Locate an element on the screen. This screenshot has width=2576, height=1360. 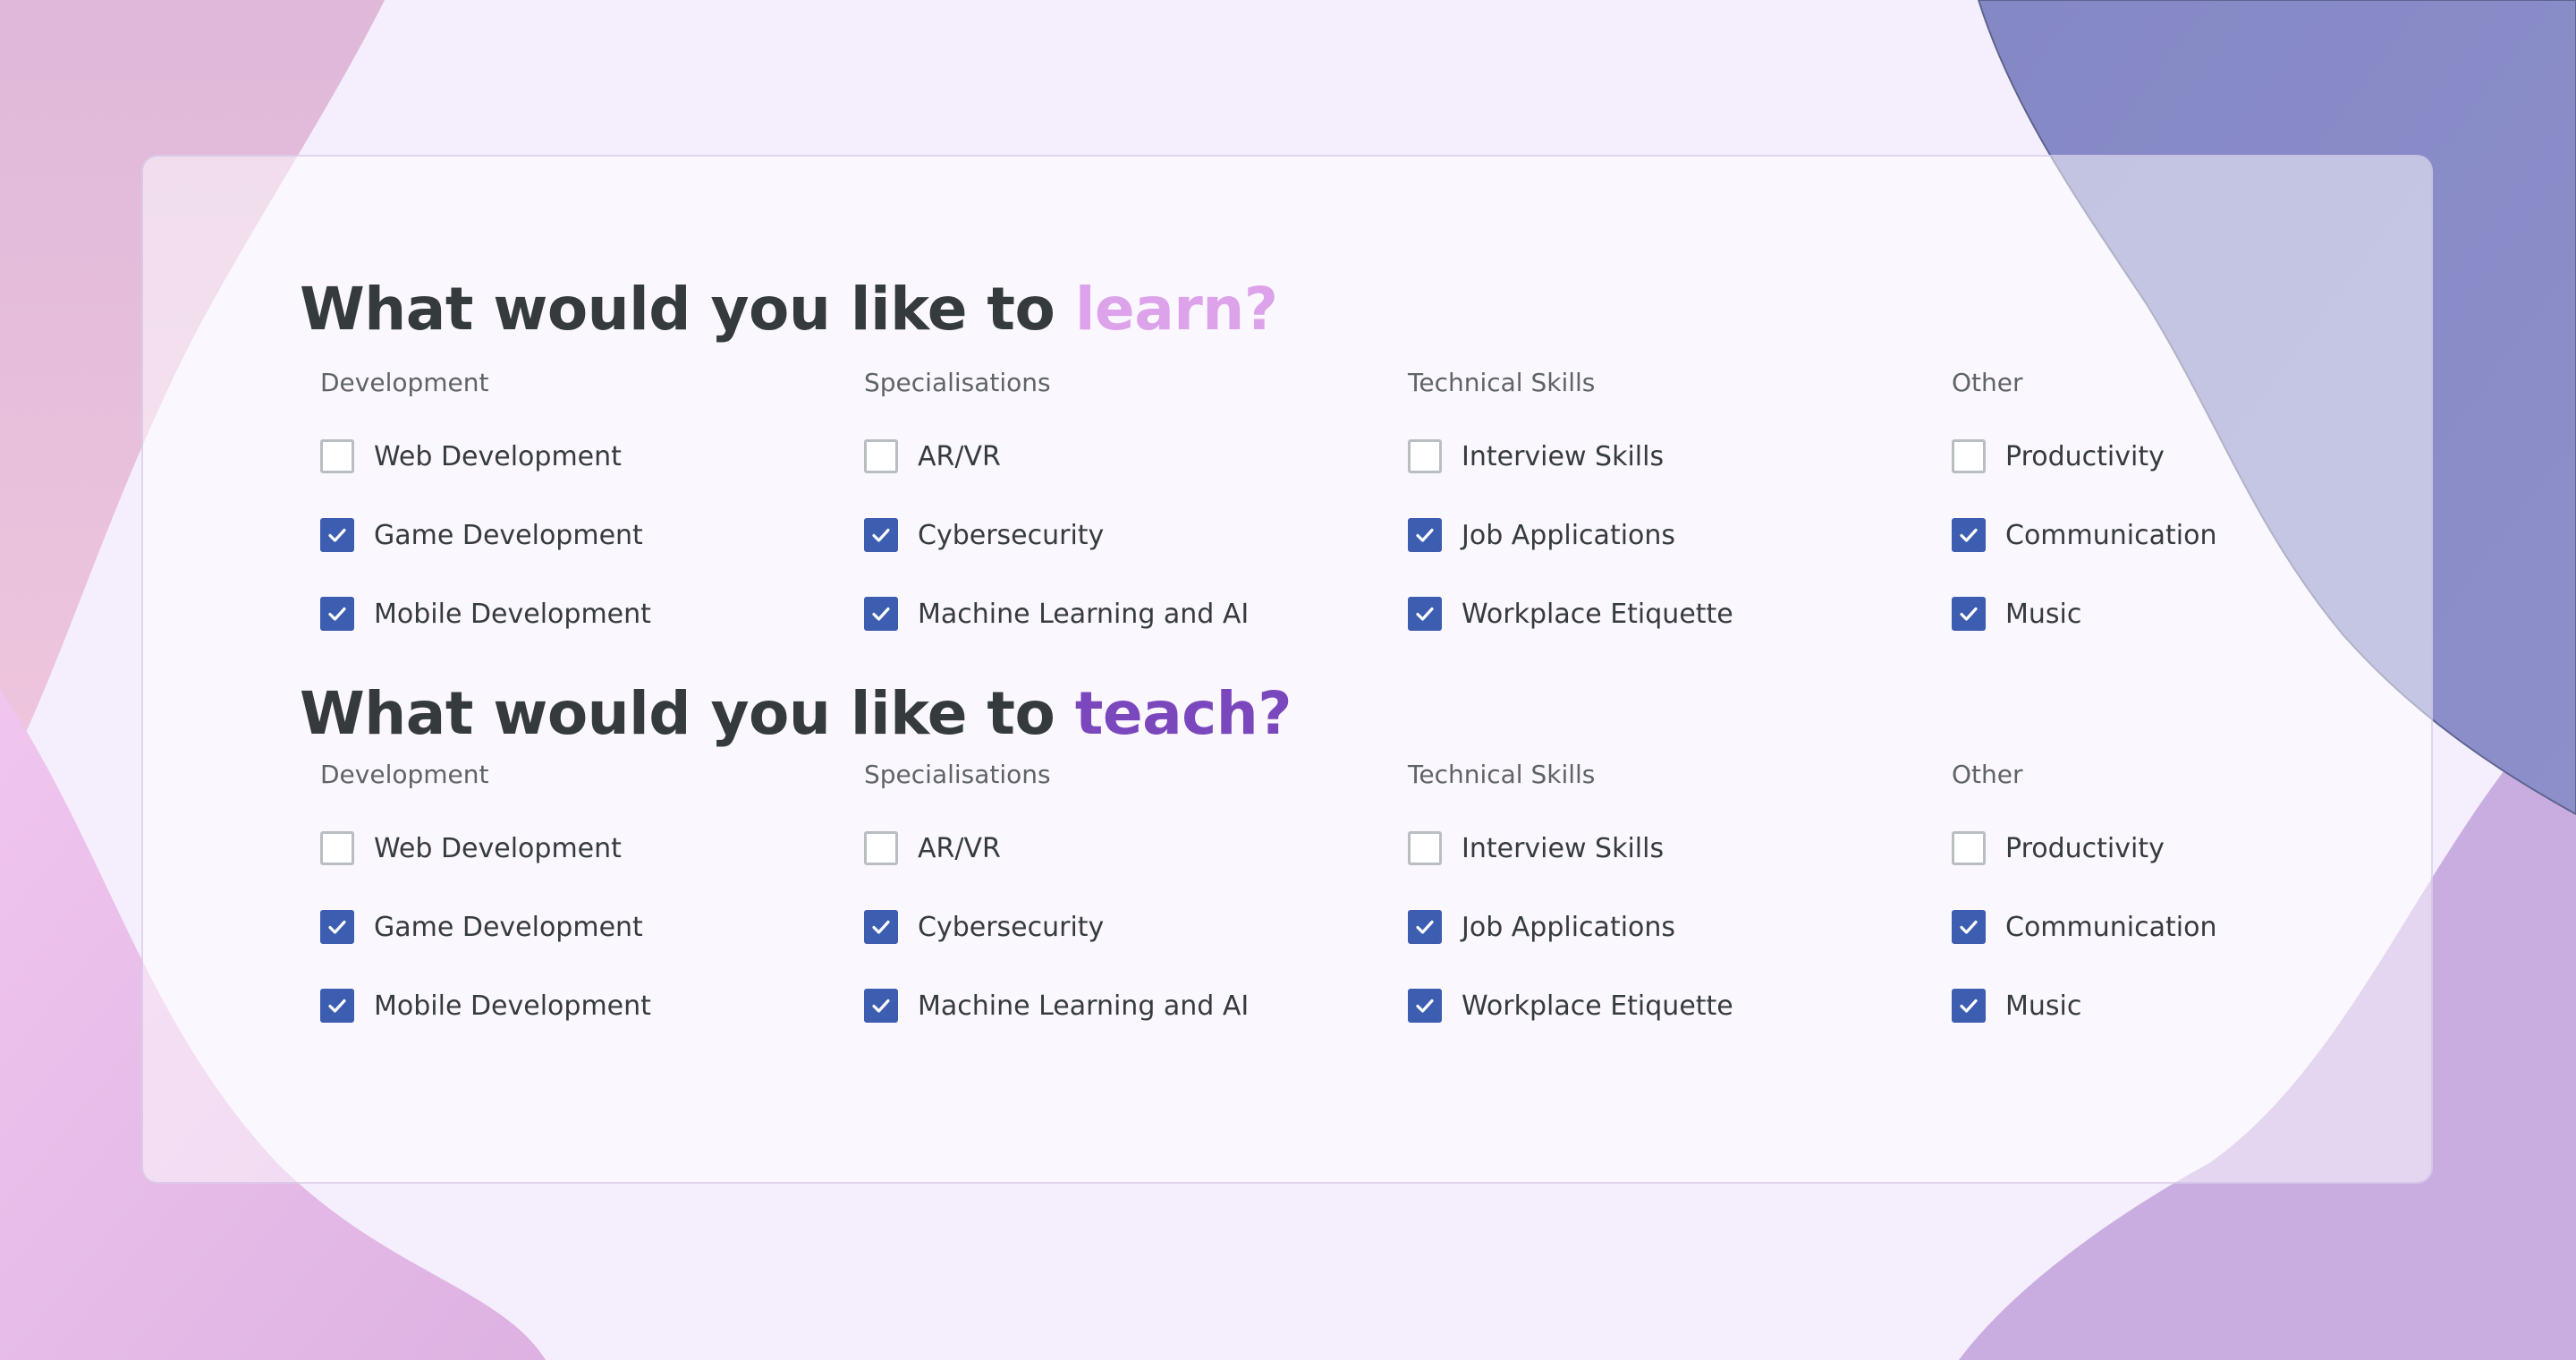
column-heading: Technical Skills is located at coordinates (1502, 774).